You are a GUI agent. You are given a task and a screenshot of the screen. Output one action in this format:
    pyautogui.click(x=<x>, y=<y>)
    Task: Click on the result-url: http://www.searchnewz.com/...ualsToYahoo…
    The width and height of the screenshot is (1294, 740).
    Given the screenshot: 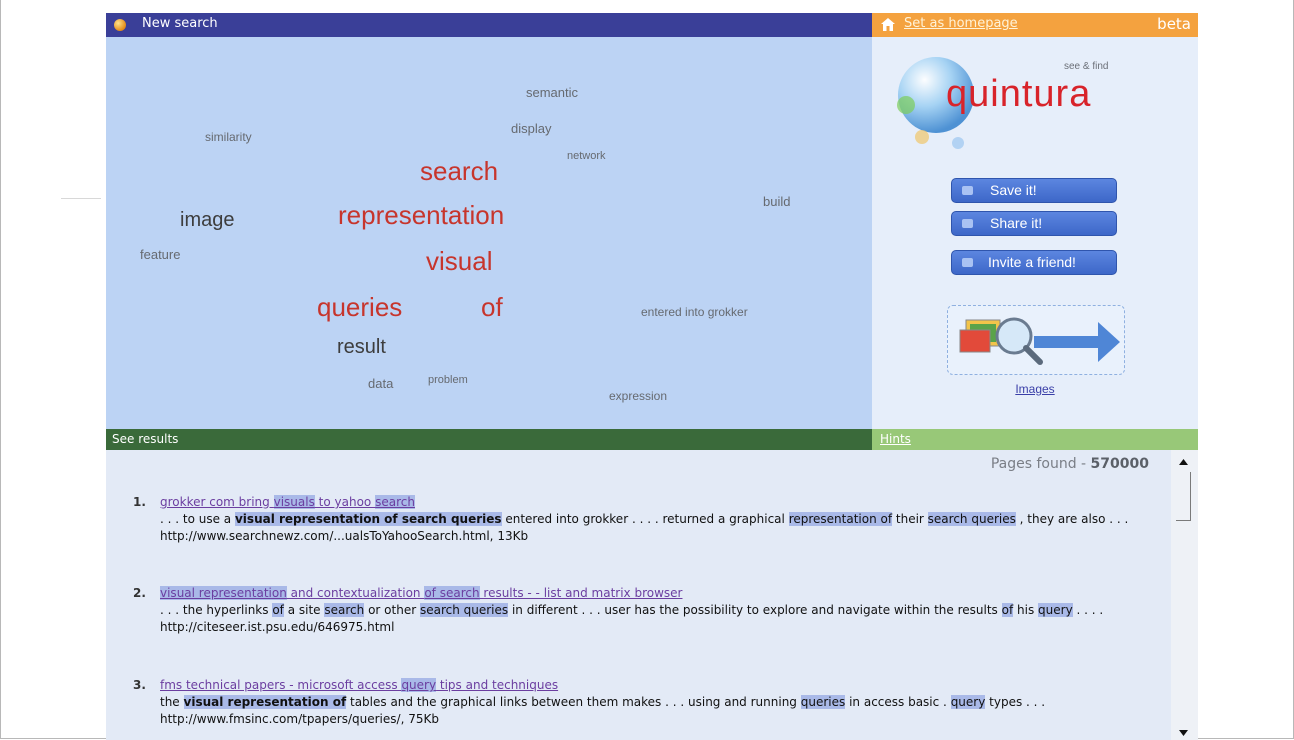 What is the action you would take?
    pyautogui.click(x=344, y=536)
    